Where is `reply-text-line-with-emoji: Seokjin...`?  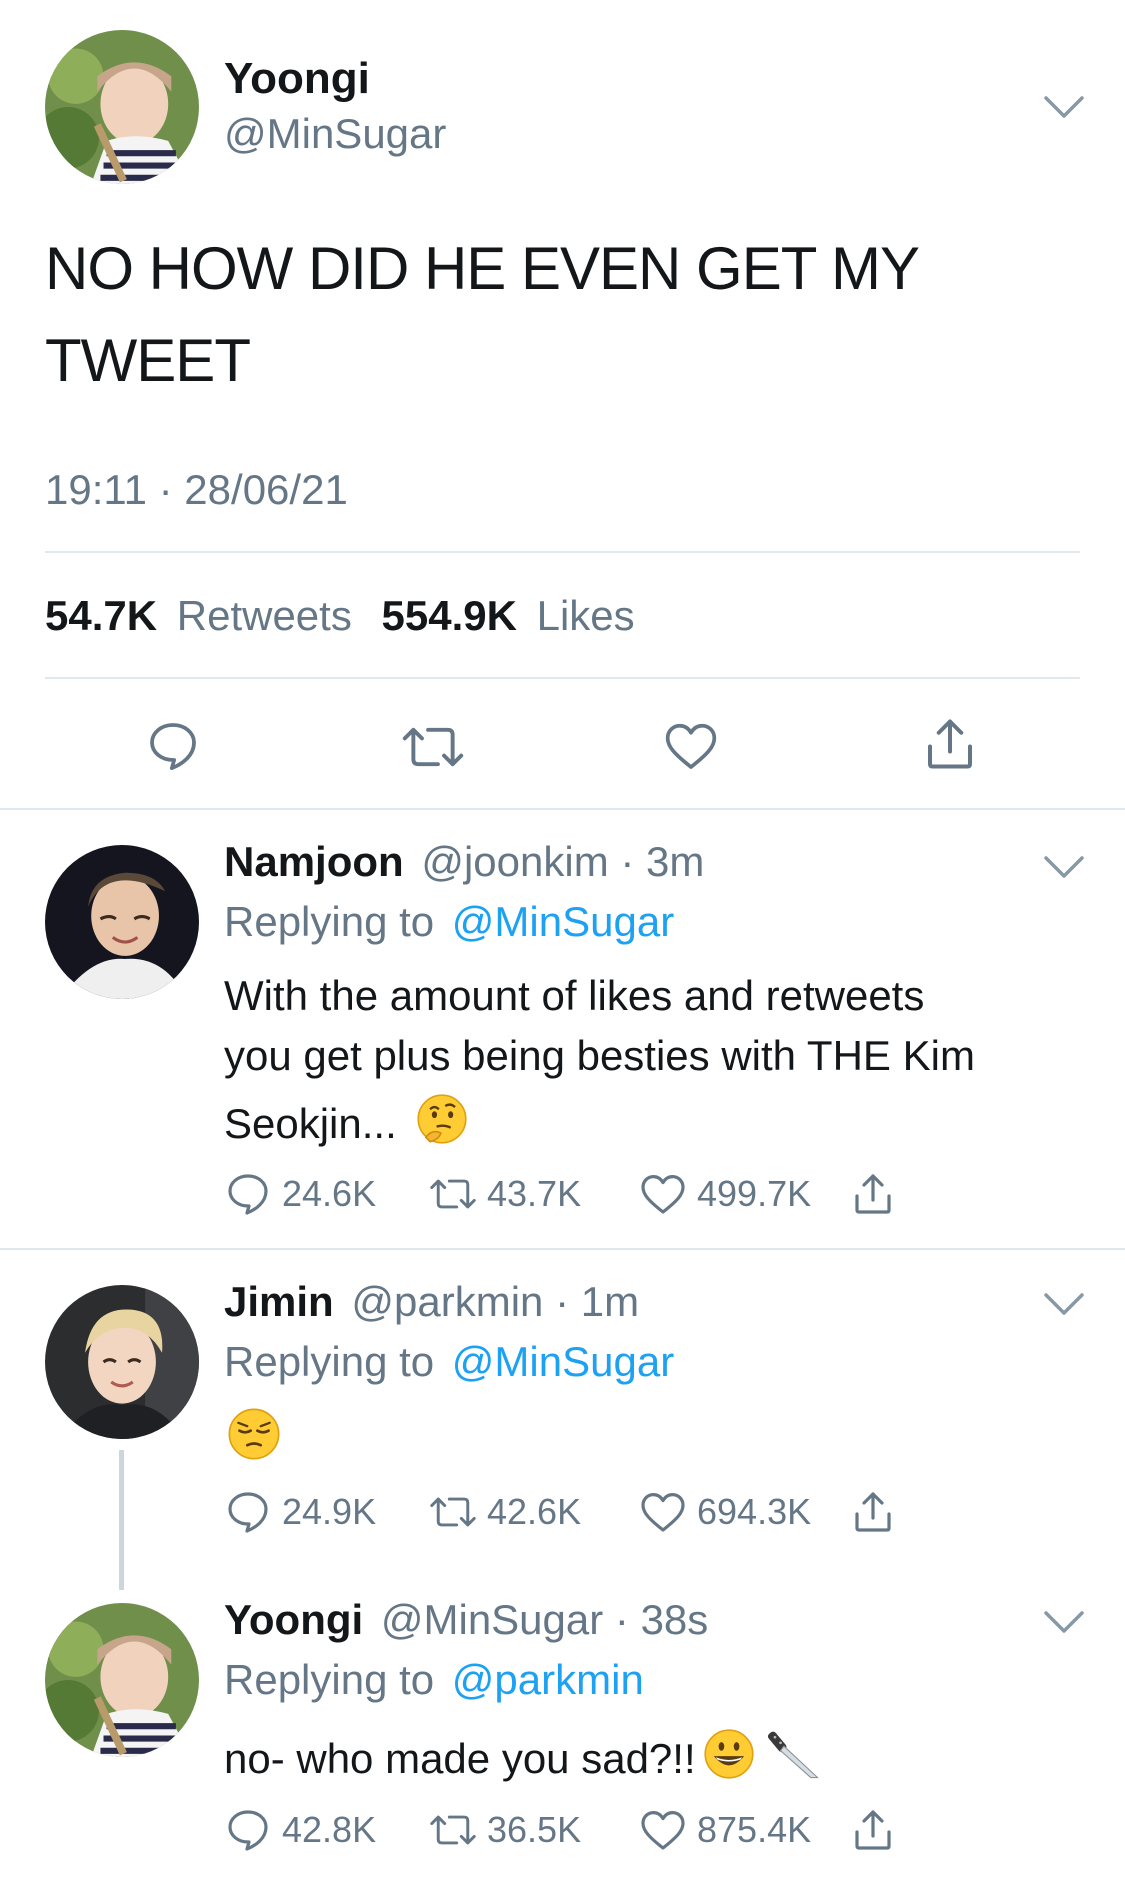 reply-text-line-with-emoji: Seokjin... is located at coordinates (346, 1124).